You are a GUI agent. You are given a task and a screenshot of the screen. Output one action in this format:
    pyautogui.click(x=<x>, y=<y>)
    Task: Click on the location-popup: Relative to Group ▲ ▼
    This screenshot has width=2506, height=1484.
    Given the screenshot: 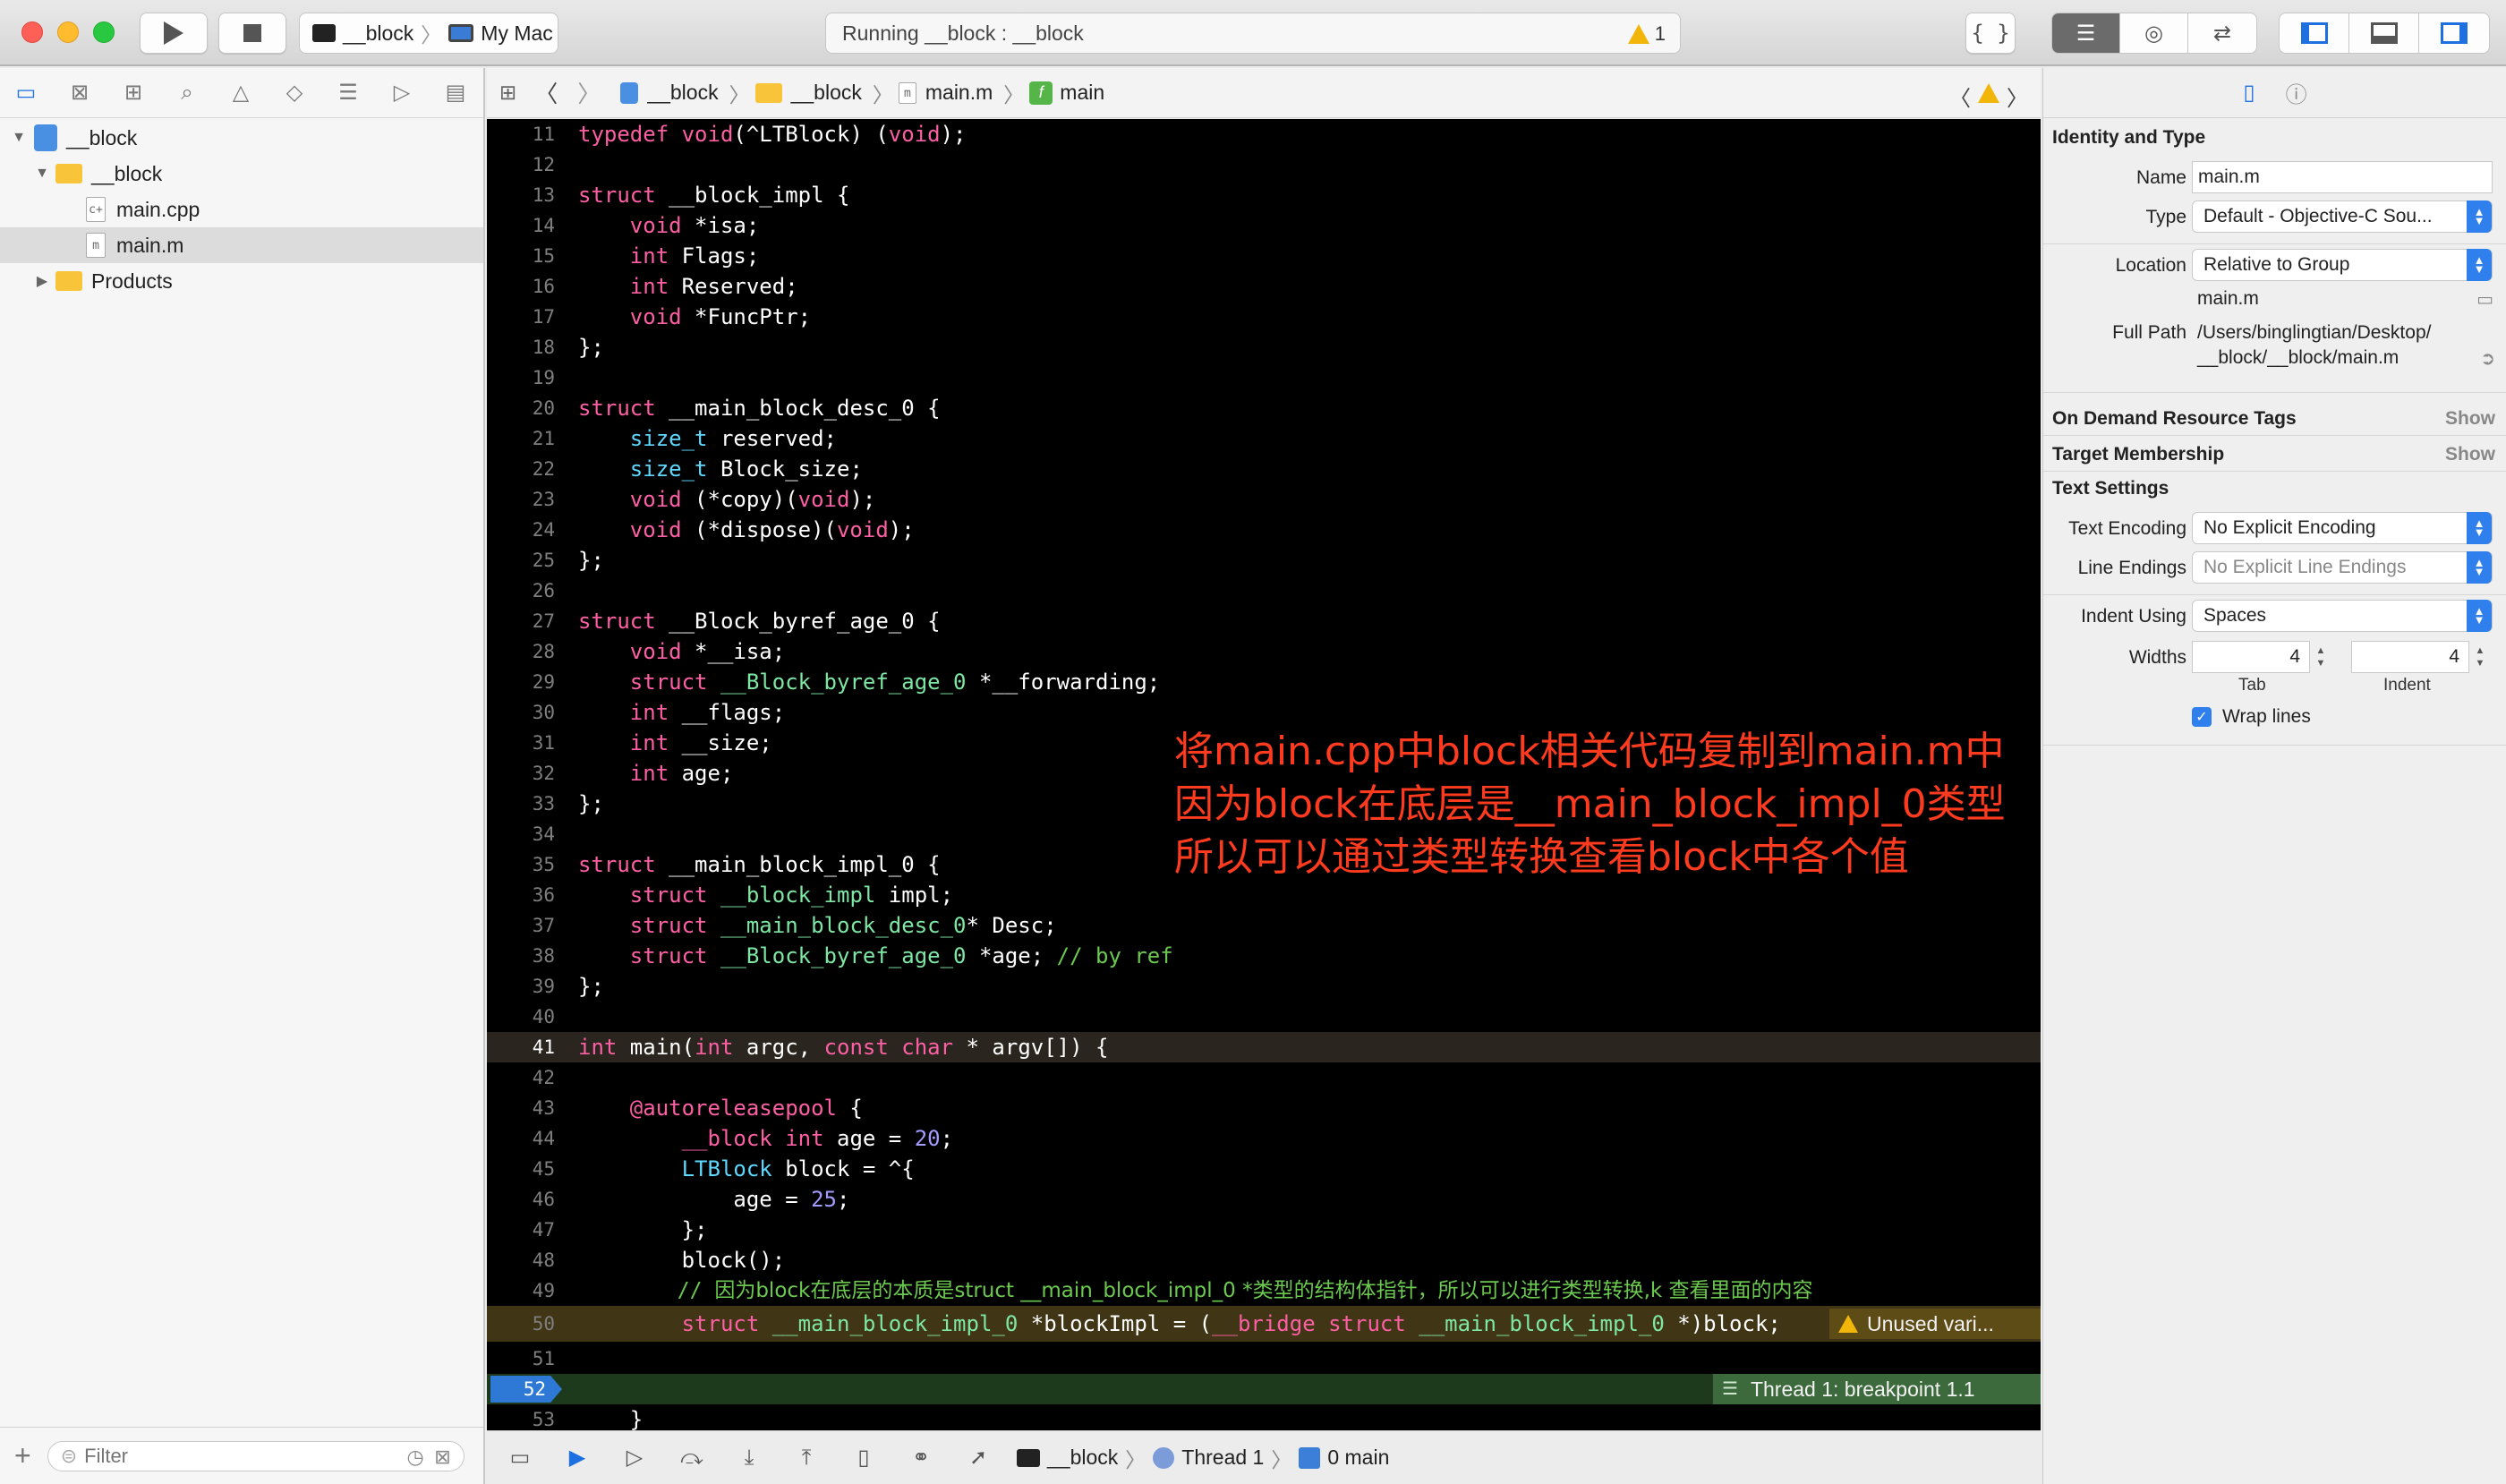 What is the action you would take?
    pyautogui.click(x=2342, y=265)
    